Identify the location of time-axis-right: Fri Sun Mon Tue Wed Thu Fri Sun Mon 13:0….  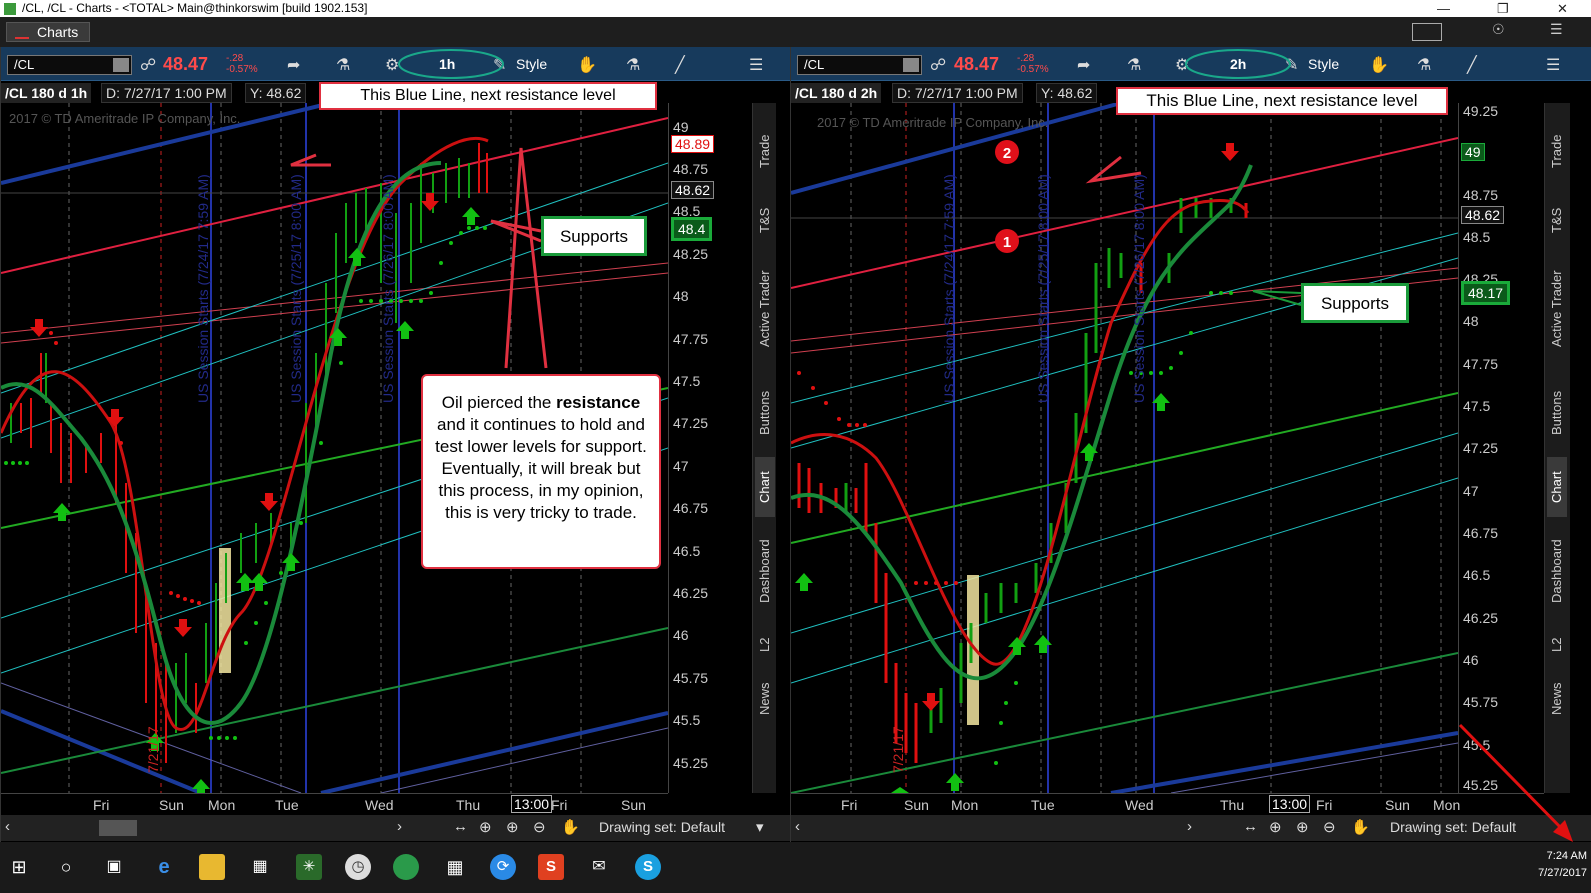
(1167, 804).